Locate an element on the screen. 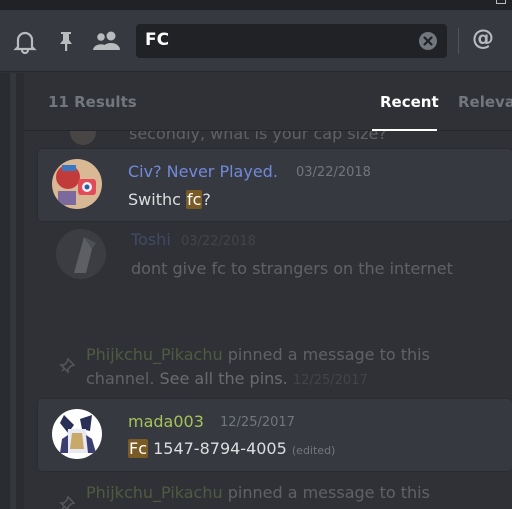  message-text: 1547-8794-4005 is located at coordinates (217, 448).